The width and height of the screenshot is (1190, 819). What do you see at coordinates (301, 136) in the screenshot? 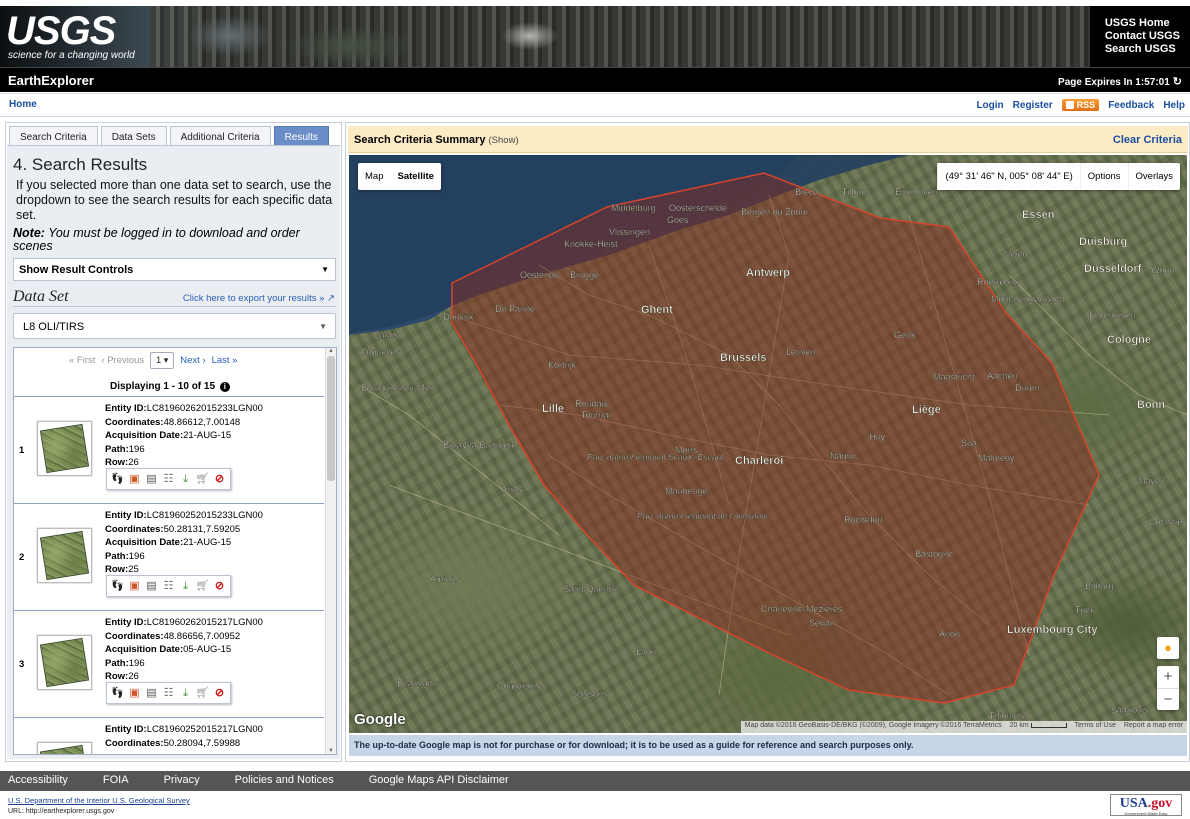
I see `tab-results: Results` at bounding box center [301, 136].